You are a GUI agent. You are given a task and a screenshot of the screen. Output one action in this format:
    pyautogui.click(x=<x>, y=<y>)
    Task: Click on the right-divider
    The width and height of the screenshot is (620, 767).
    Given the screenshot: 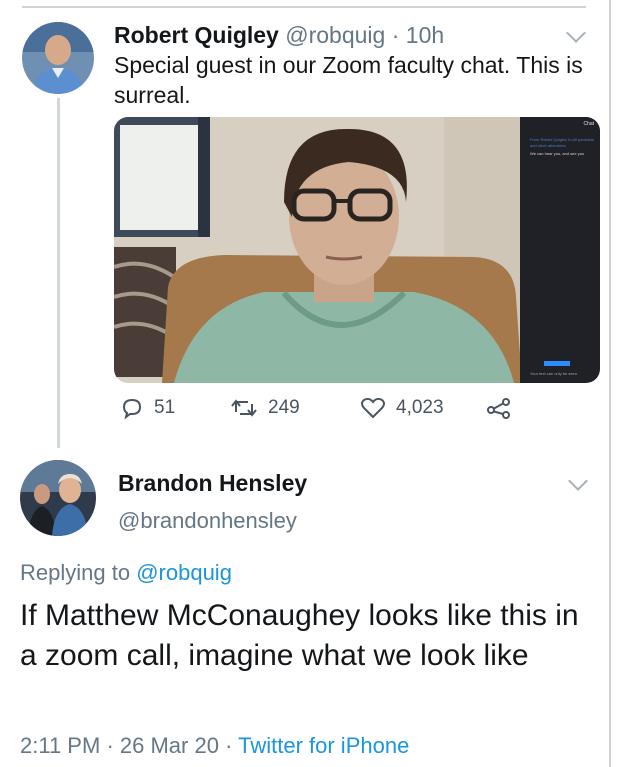 What is the action you would take?
    pyautogui.click(x=610, y=383)
    